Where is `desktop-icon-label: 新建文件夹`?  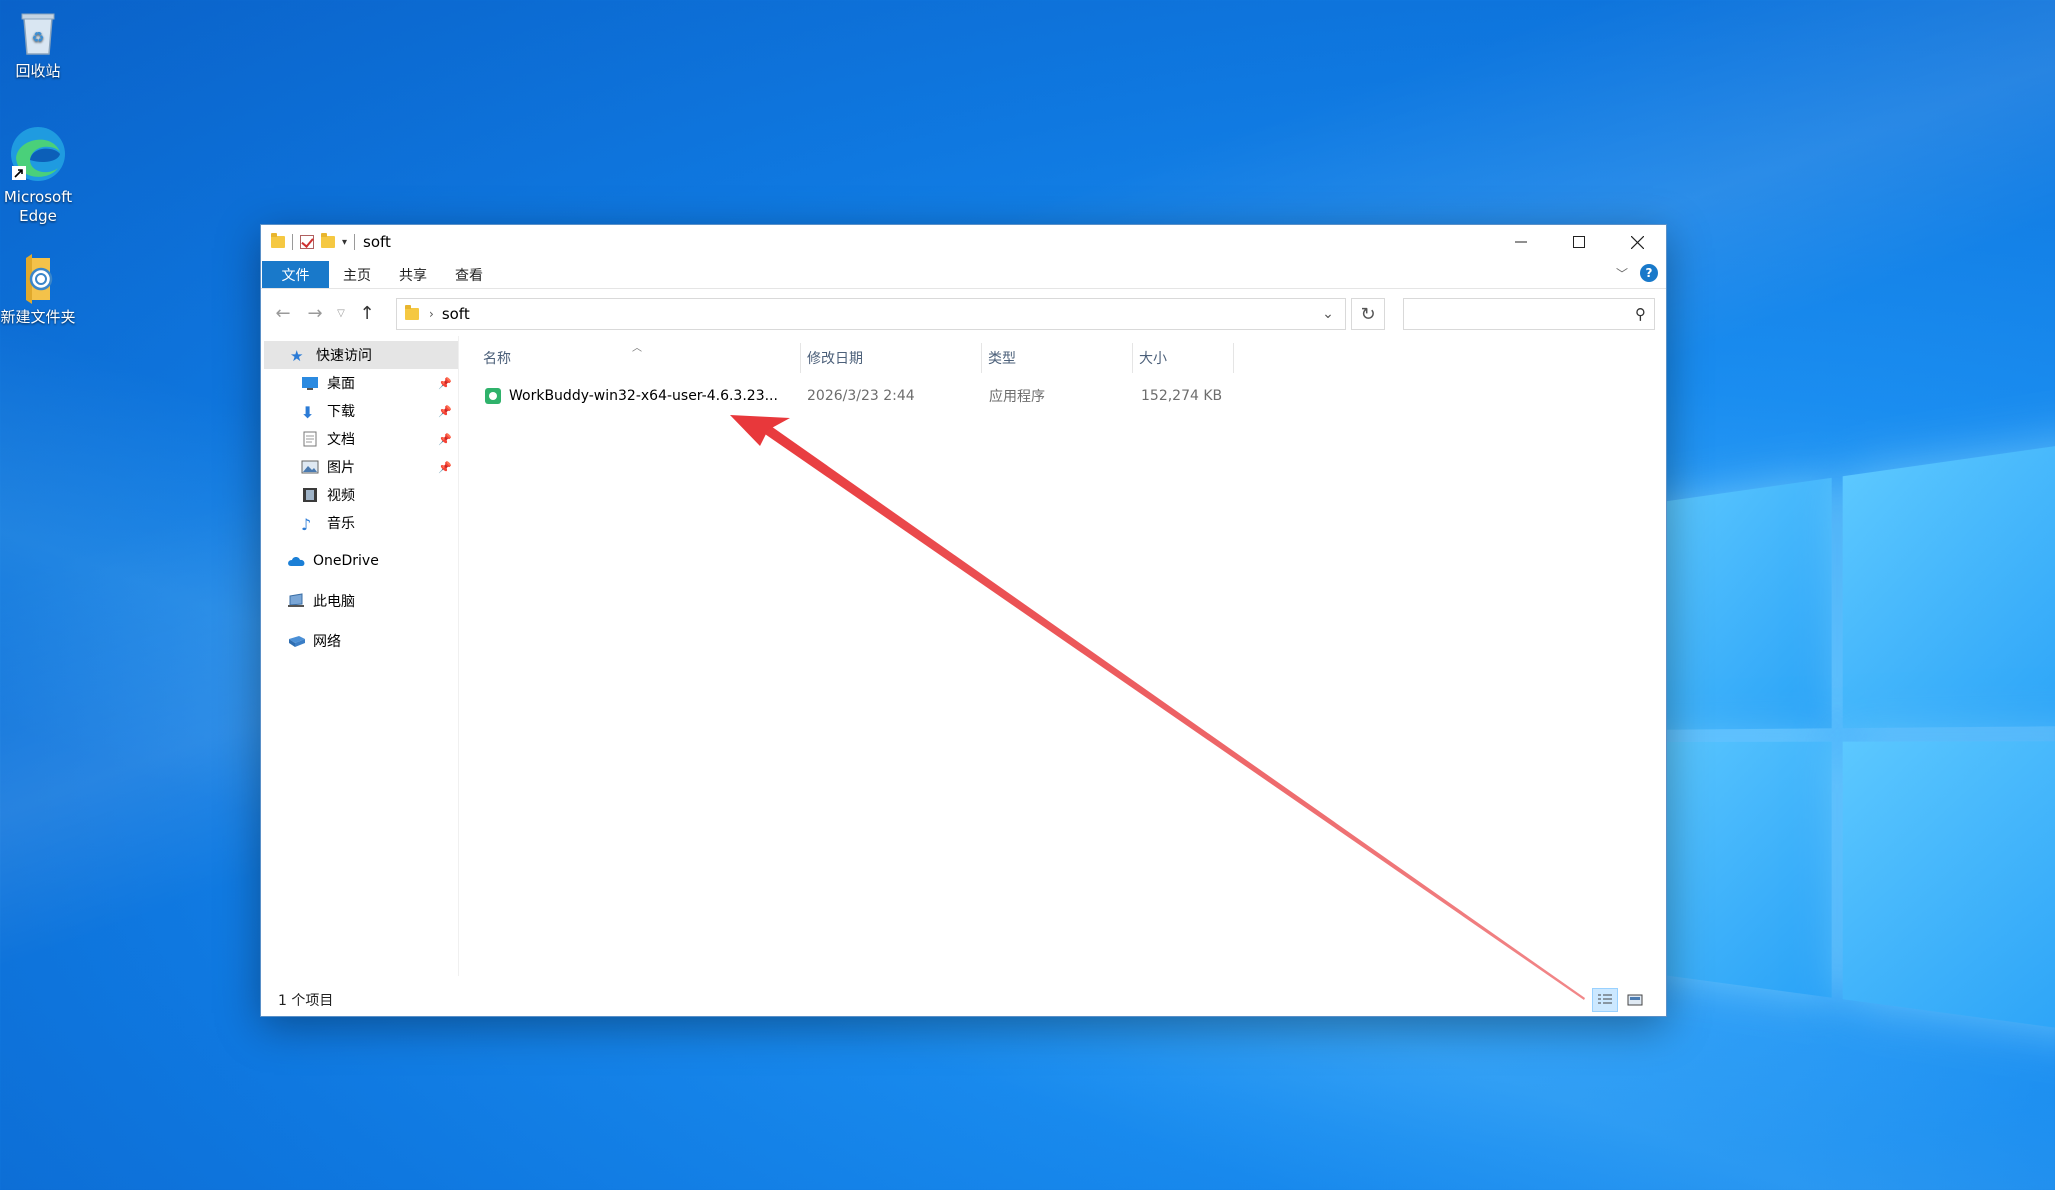 desktop-icon-label: 新建文件夹 is located at coordinates (38, 317).